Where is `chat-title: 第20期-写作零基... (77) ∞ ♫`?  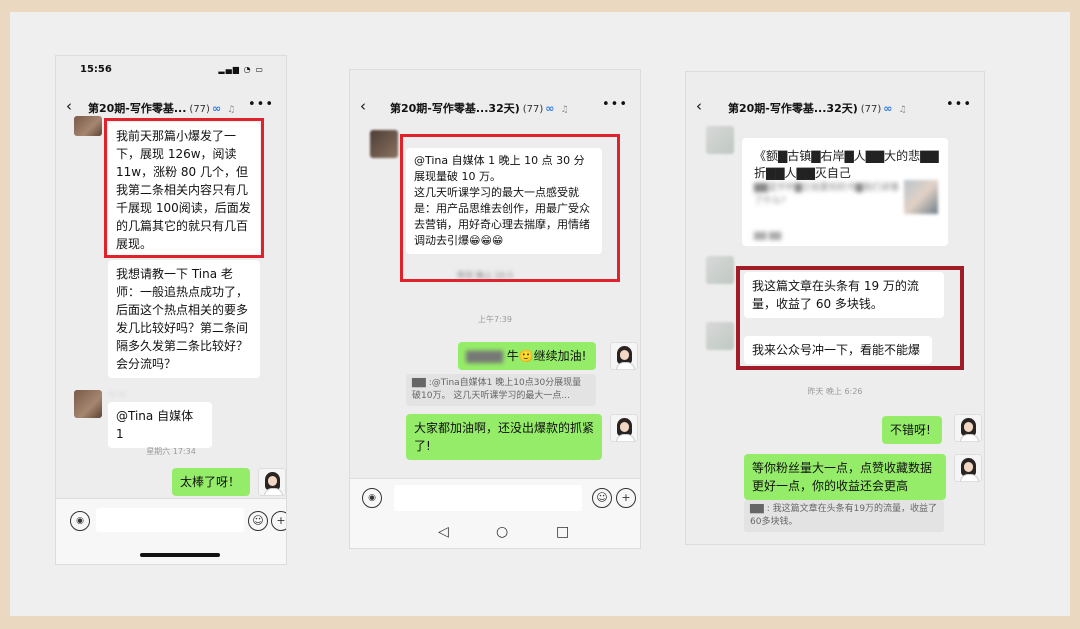
chat-title: 第20期-写作零基... (77) ∞ ♫ is located at coordinates (161, 108).